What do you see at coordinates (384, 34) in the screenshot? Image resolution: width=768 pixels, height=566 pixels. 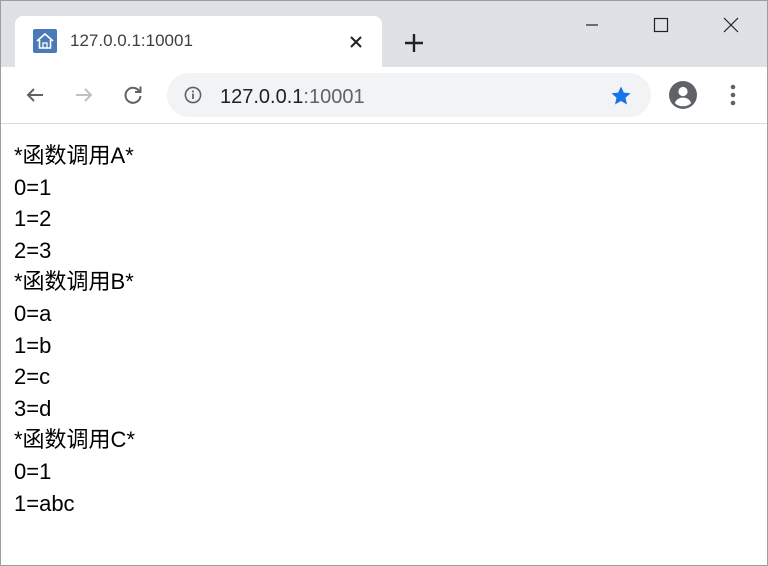 I see `tab-strip: 127.0.0.1:10001` at bounding box center [384, 34].